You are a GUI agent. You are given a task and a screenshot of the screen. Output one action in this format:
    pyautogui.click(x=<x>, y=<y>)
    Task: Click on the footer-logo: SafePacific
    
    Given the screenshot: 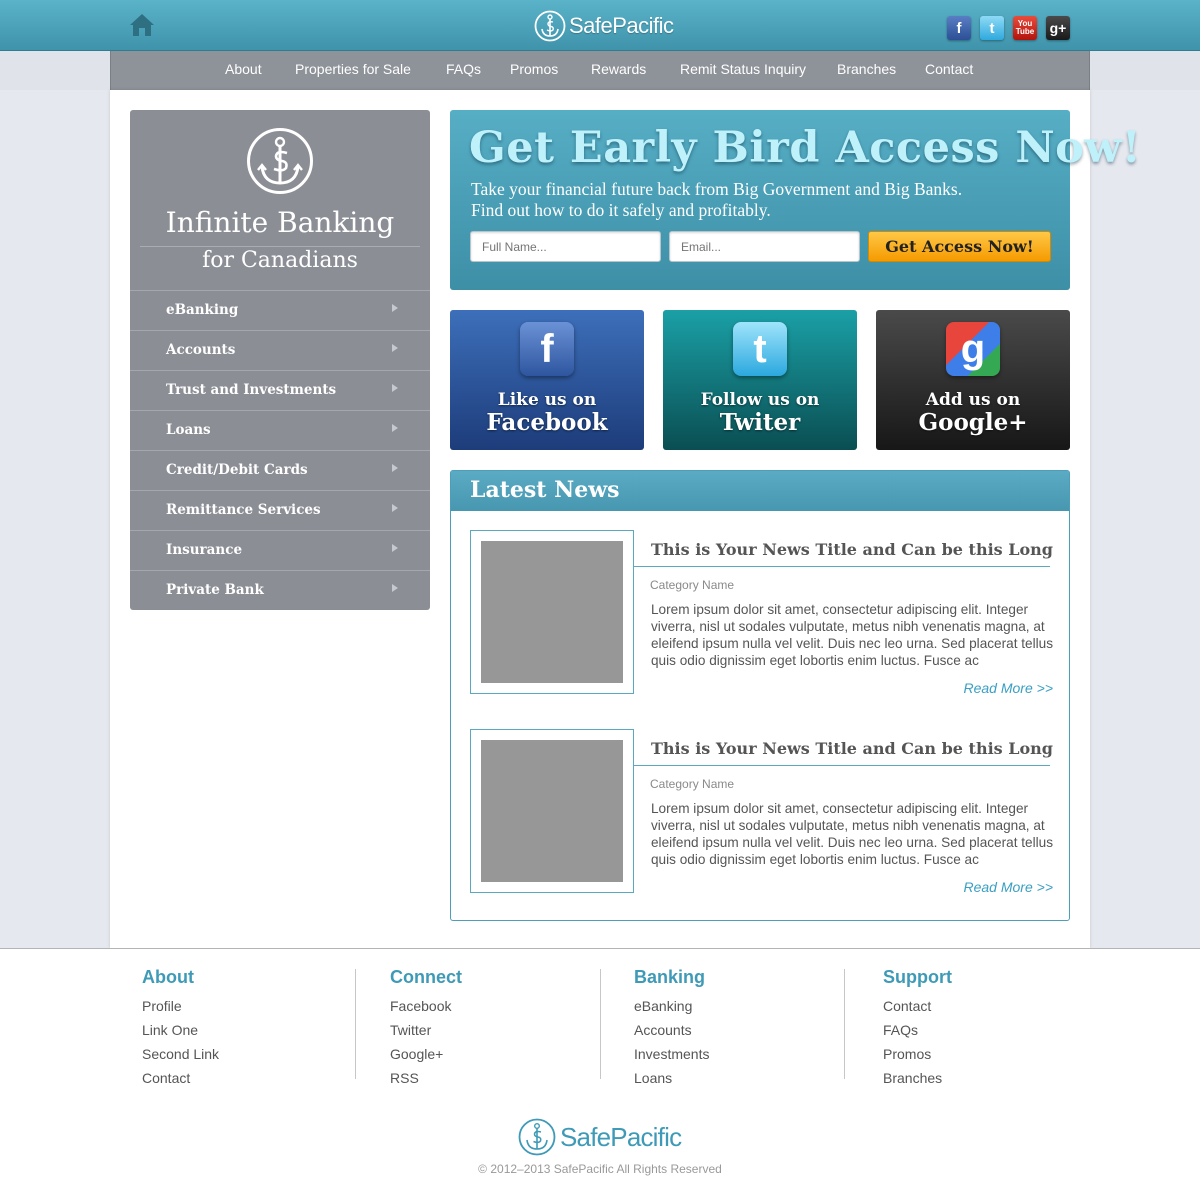 What is the action you would take?
    pyautogui.click(x=600, y=1137)
    